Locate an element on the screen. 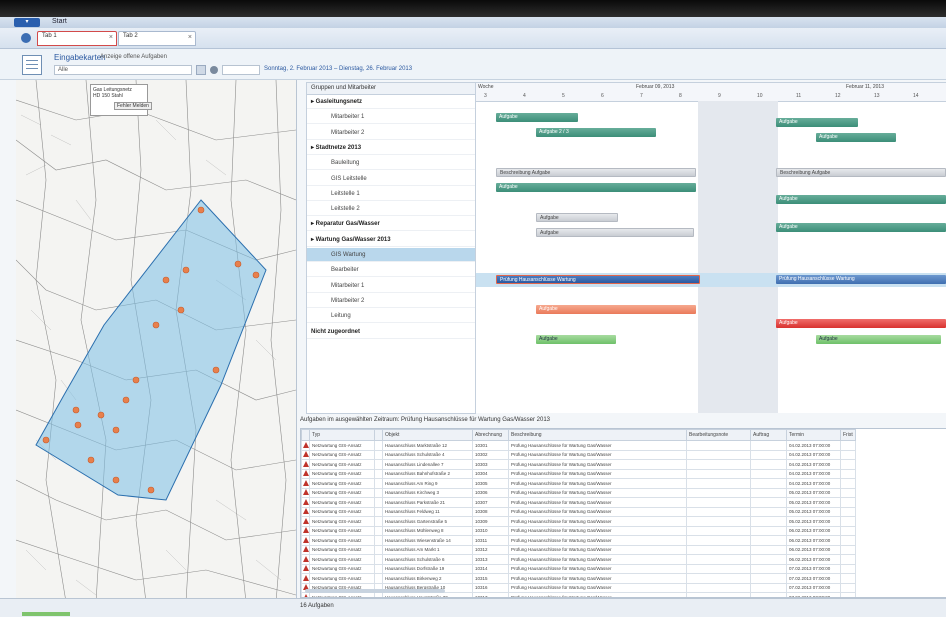 This screenshot has width=946, height=617. tree-item: Bauleitung is located at coordinates (391, 163).